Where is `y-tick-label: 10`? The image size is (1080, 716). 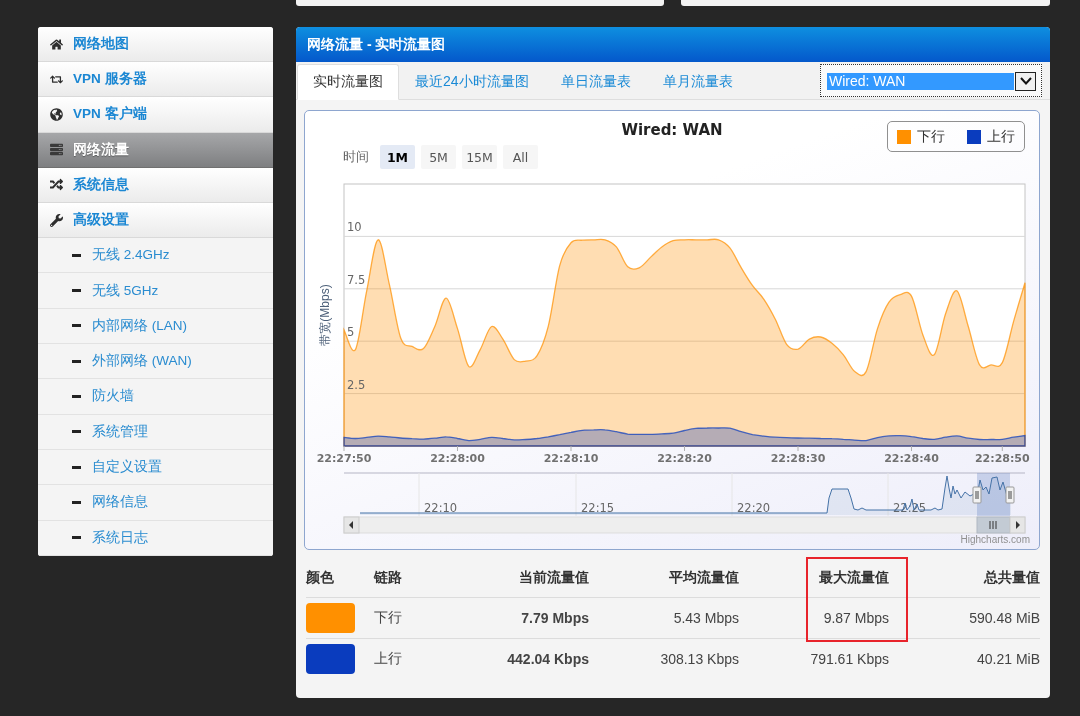 y-tick-label: 10 is located at coordinates (354, 227).